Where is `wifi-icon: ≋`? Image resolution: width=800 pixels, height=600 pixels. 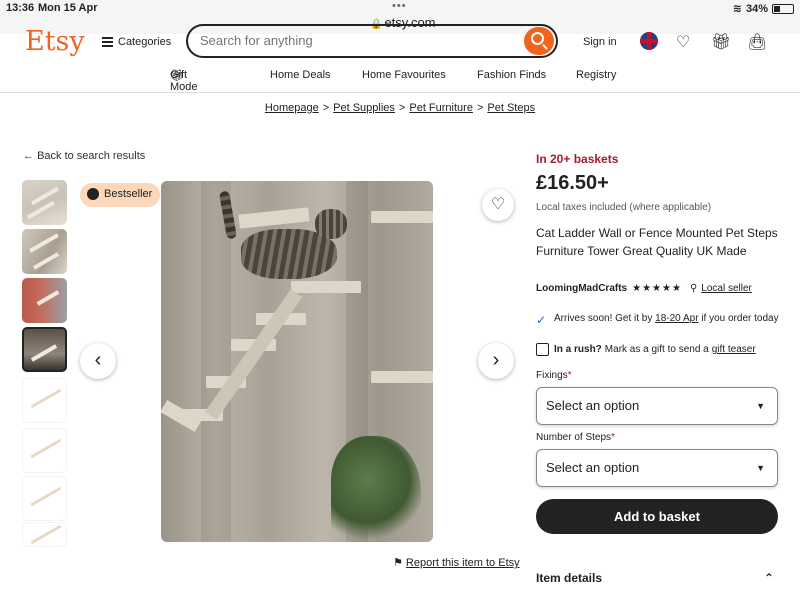 wifi-icon: ≋ is located at coordinates (737, 9).